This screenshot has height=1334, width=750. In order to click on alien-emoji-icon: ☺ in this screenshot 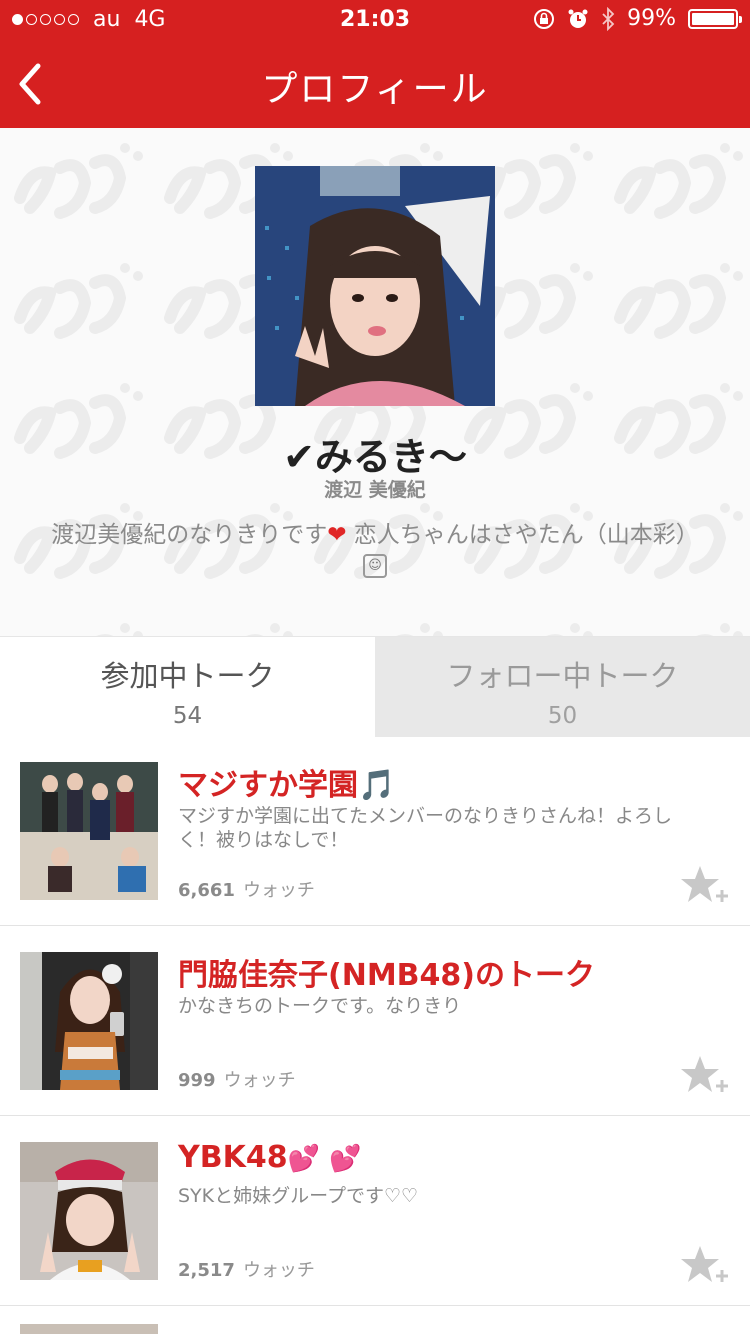, I will do `click(375, 565)`.